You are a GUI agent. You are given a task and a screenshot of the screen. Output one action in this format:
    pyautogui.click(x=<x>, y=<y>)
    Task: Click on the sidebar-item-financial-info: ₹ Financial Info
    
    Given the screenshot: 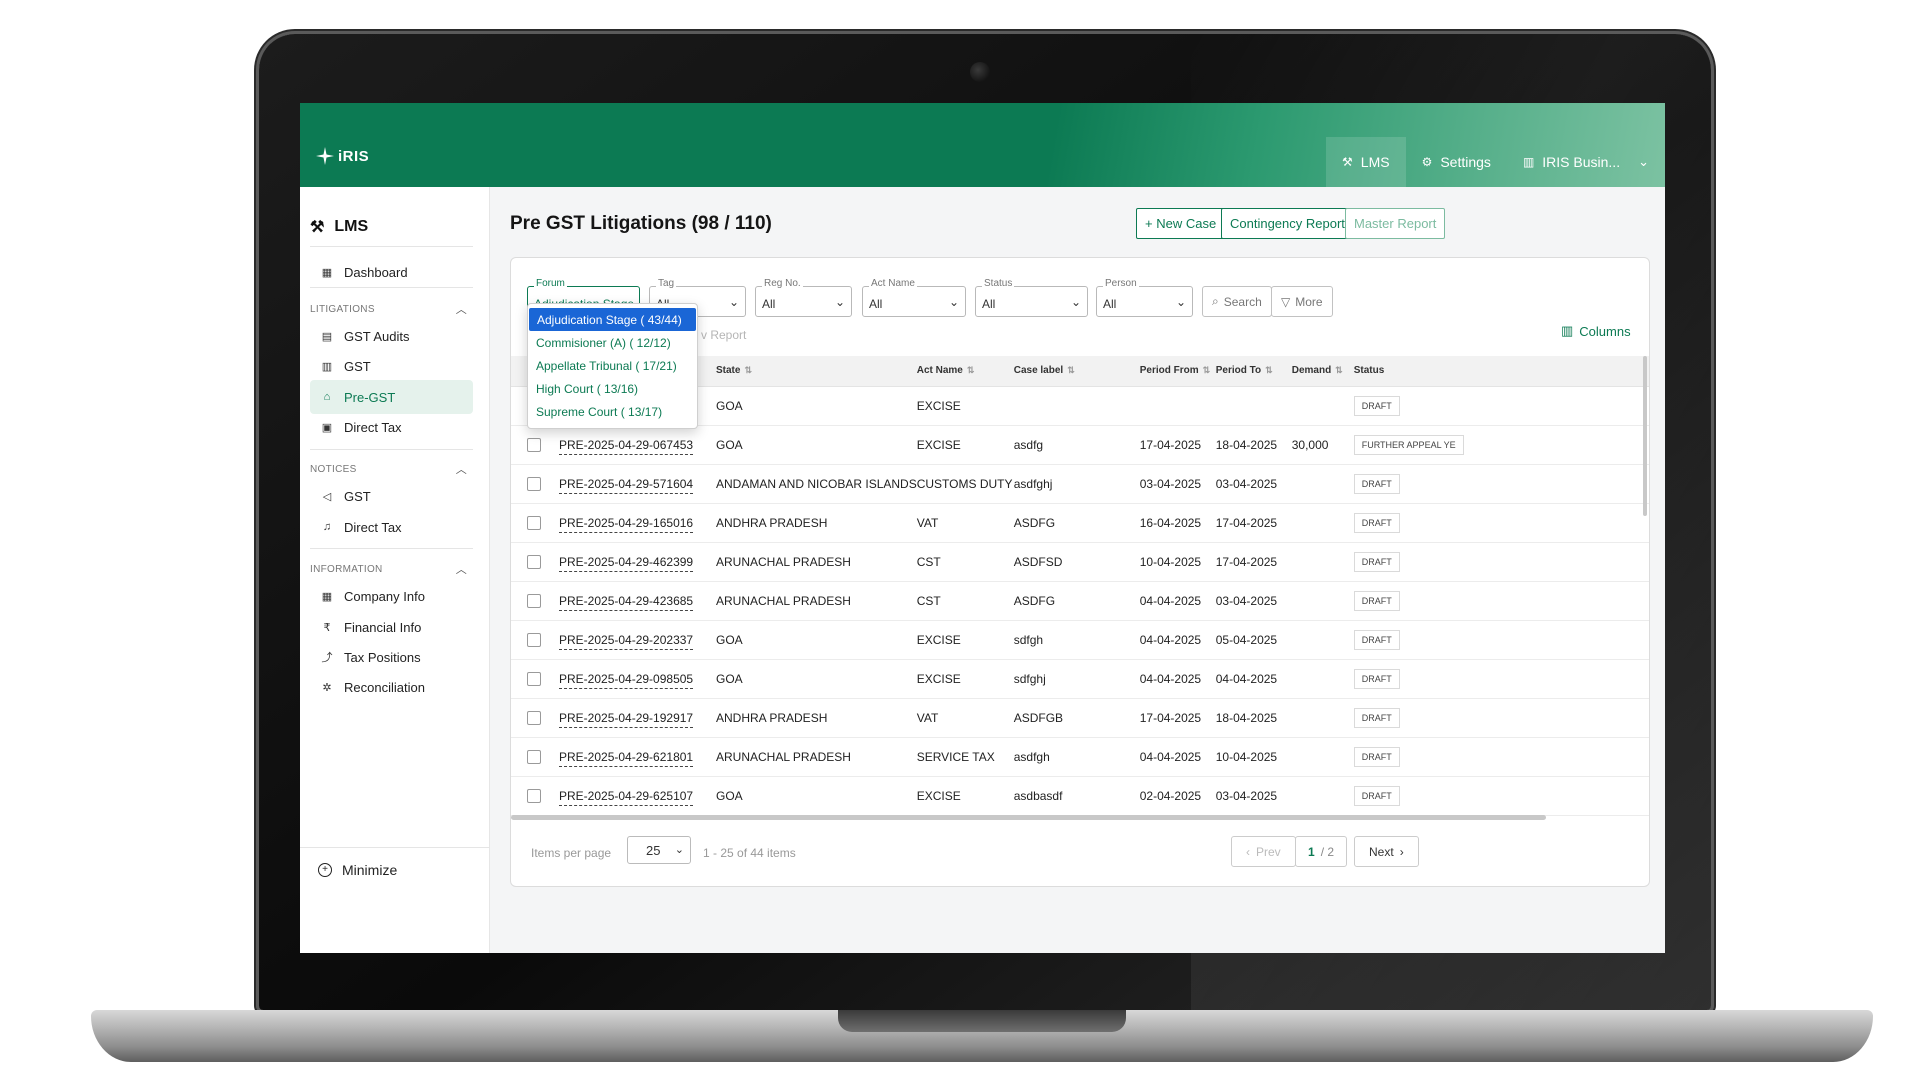 What is the action you would take?
    pyautogui.click(x=391, y=627)
    